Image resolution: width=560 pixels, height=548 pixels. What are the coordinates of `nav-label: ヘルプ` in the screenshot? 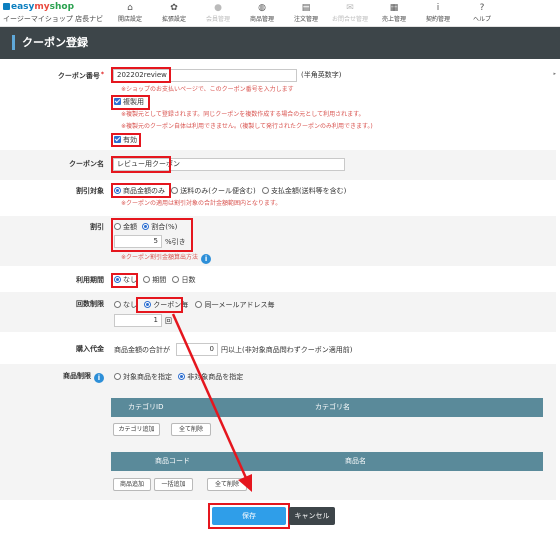 It's located at (481, 19).